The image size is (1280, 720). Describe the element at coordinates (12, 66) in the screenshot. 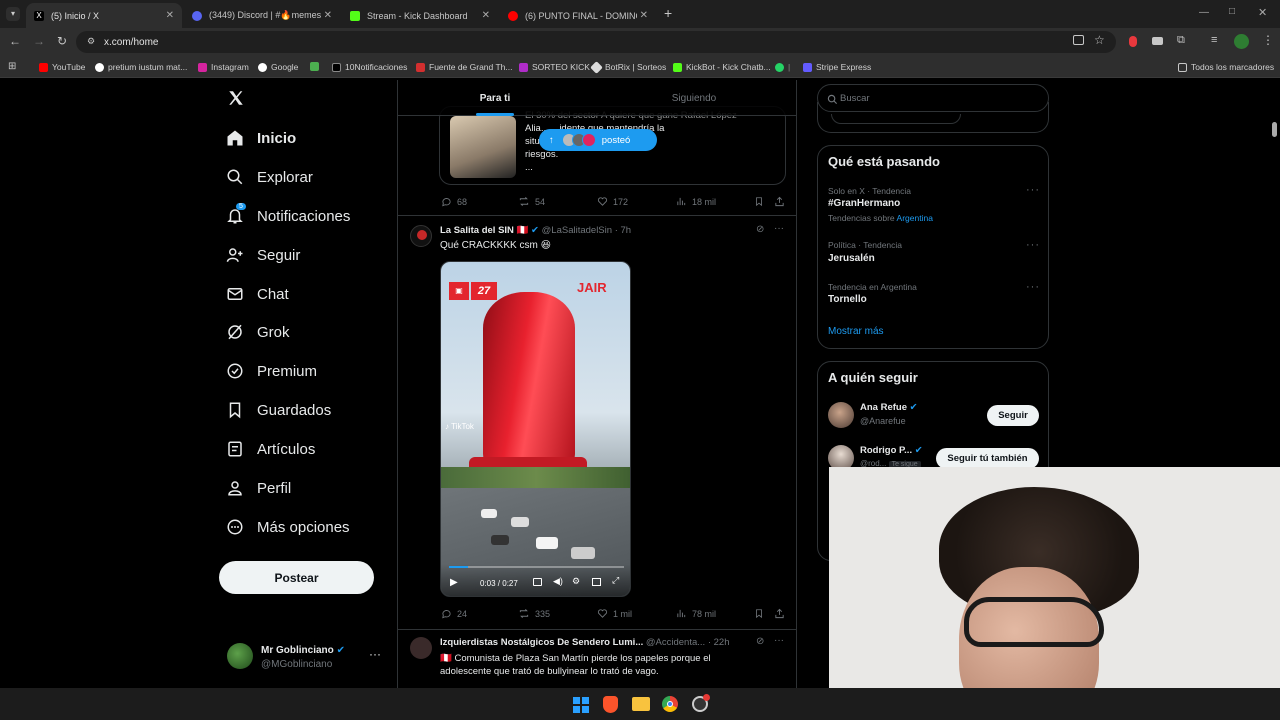

I see `apps-grid-icon: ⊞` at that location.